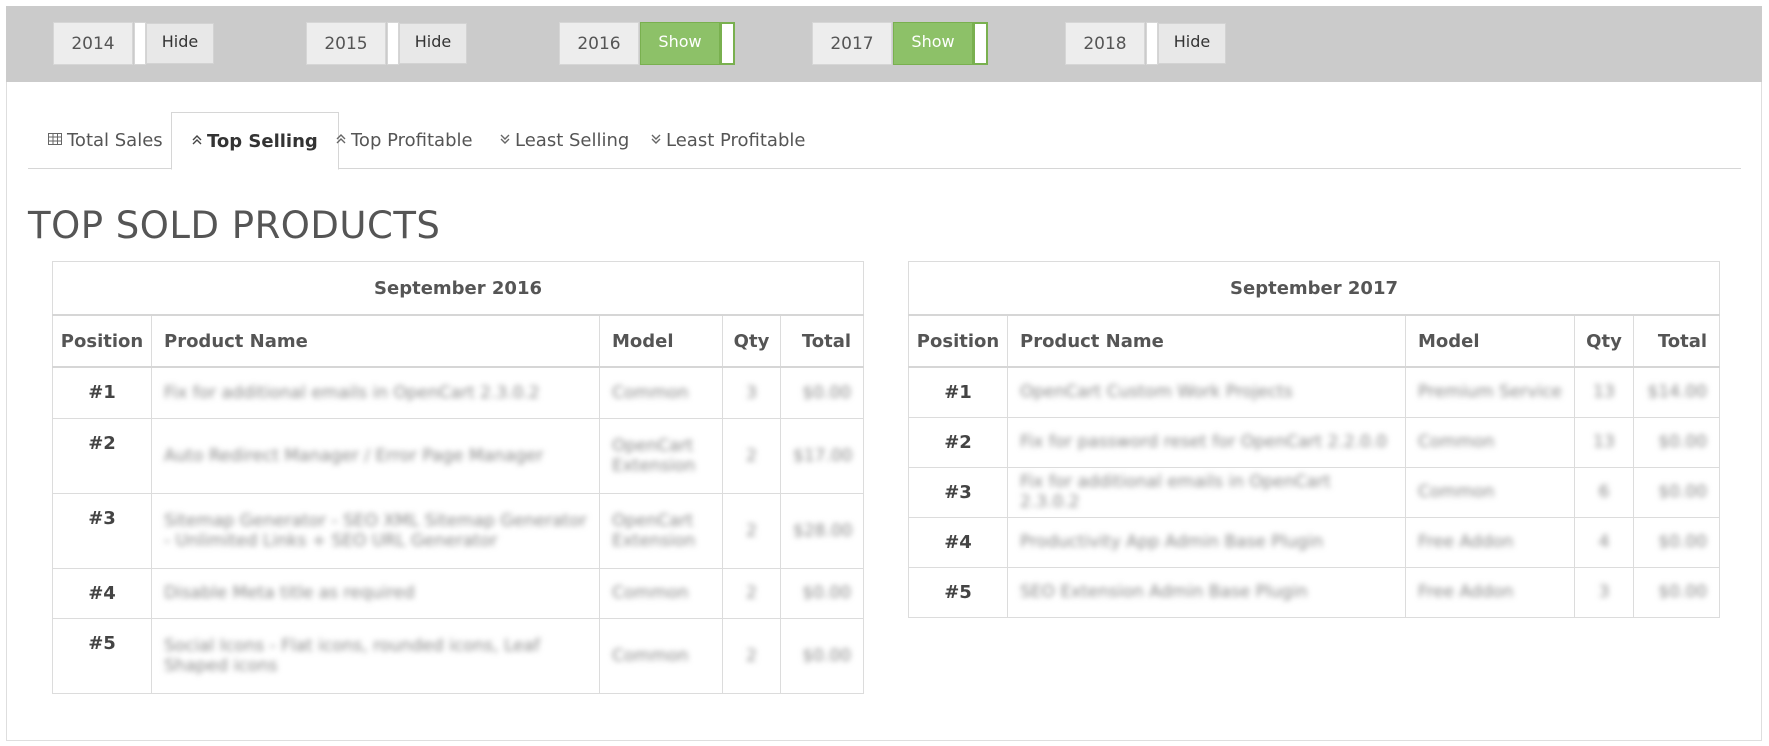  What do you see at coordinates (346, 43) in the screenshot?
I see `year-label: 2015` at bounding box center [346, 43].